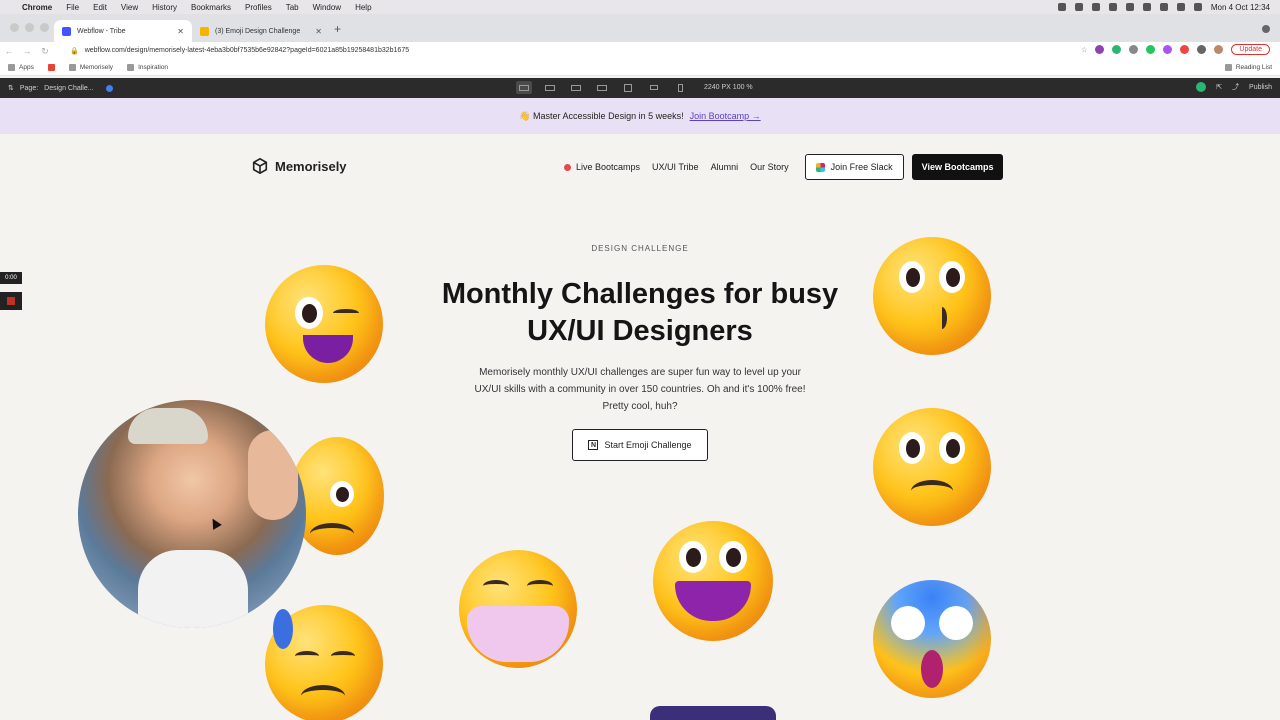  I want to click on menu-tab: Tab, so click(292, 7).